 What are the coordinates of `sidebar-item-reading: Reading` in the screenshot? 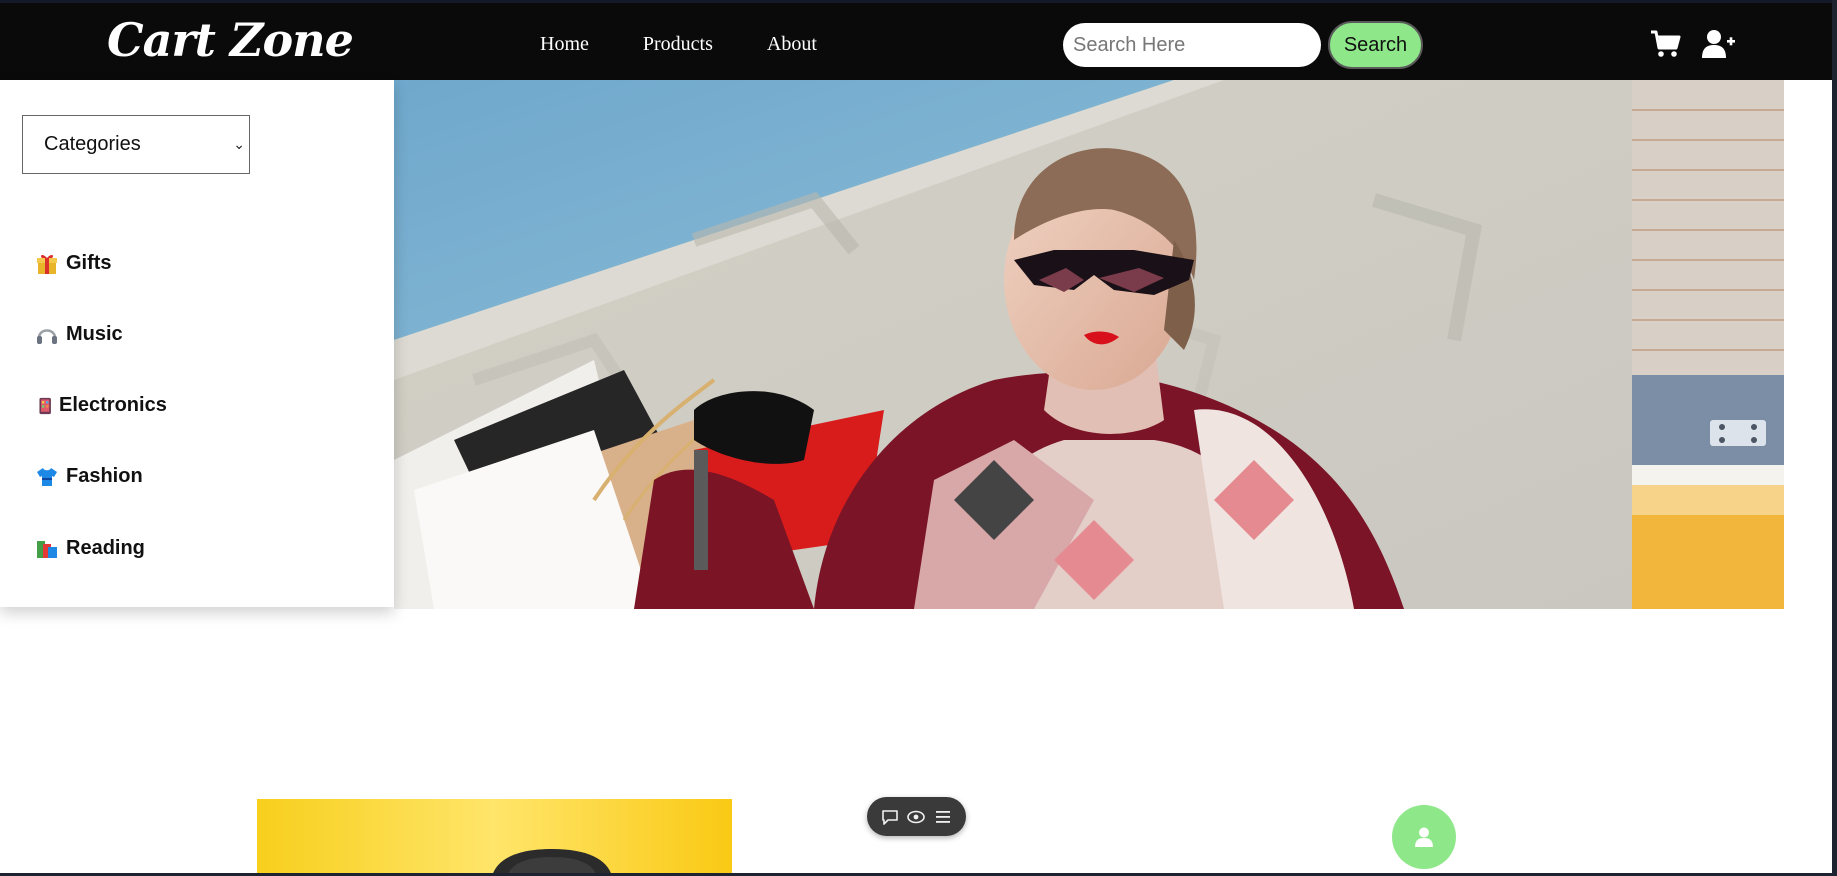 It's located at (90, 548).